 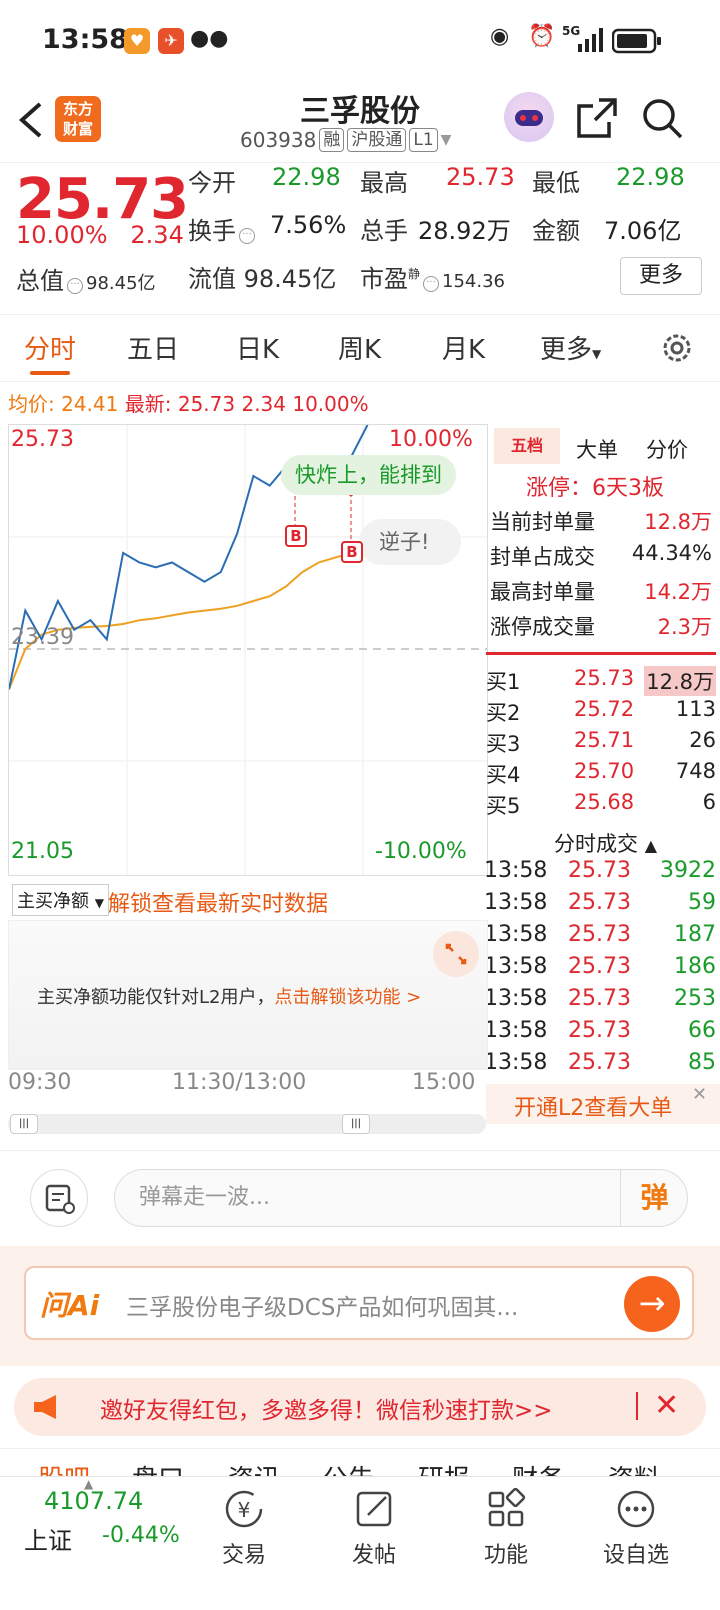 What do you see at coordinates (377, 140) in the screenshot?
I see `connect-tag: 沪股通` at bounding box center [377, 140].